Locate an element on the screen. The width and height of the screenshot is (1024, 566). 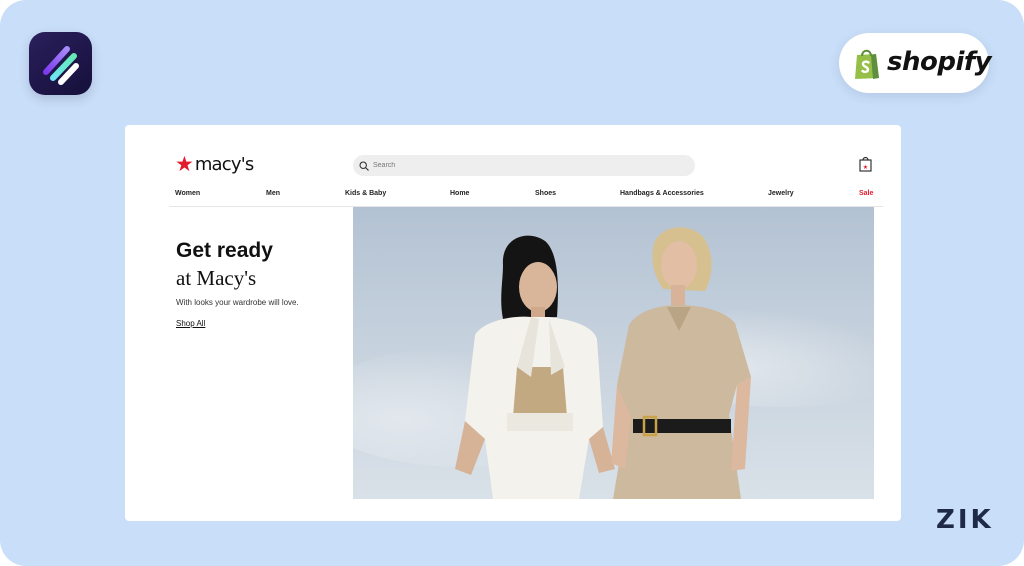
search-input is located at coordinates (523, 165).